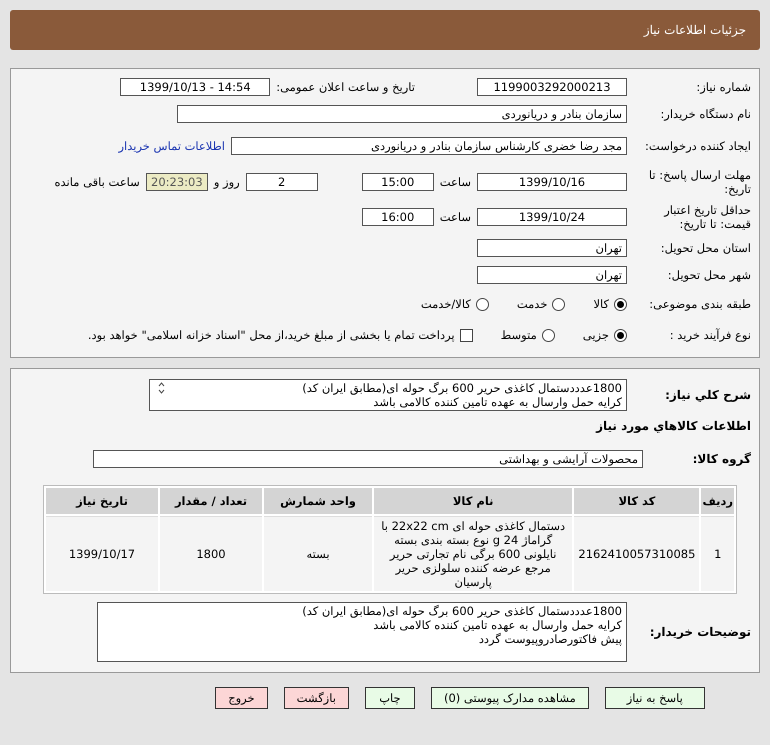 This screenshot has height=745, width=770. I want to click on buyer-contact-link: اطلاعات تماس خریدار, so click(171, 146).